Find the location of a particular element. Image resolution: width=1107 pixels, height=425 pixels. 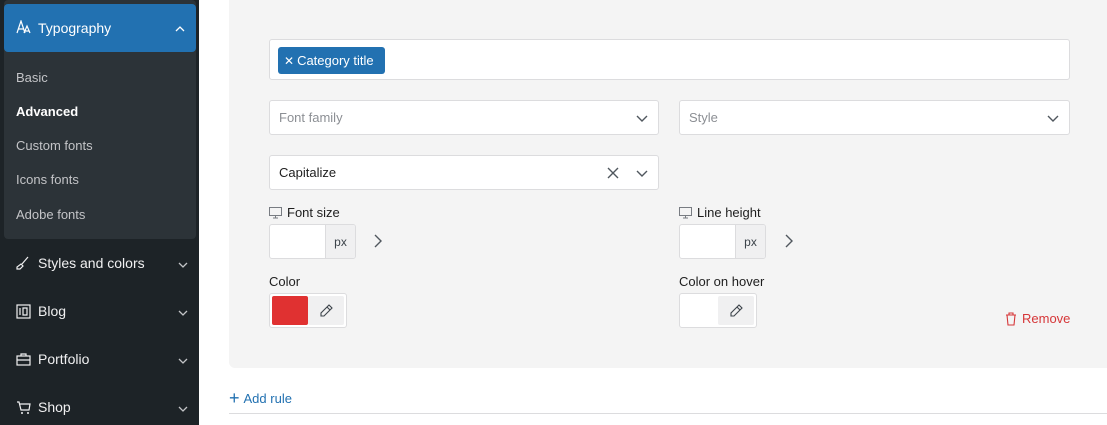

font-size-label-text: Font size is located at coordinates (313, 212).